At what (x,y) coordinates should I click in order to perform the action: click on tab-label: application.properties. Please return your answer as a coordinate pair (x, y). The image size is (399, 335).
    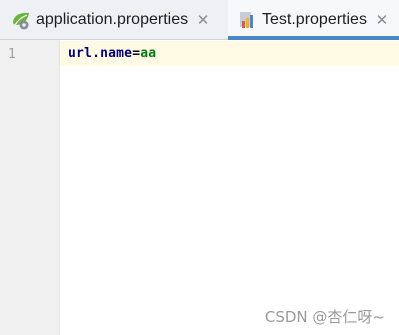
    Looking at the image, I should click on (112, 19).